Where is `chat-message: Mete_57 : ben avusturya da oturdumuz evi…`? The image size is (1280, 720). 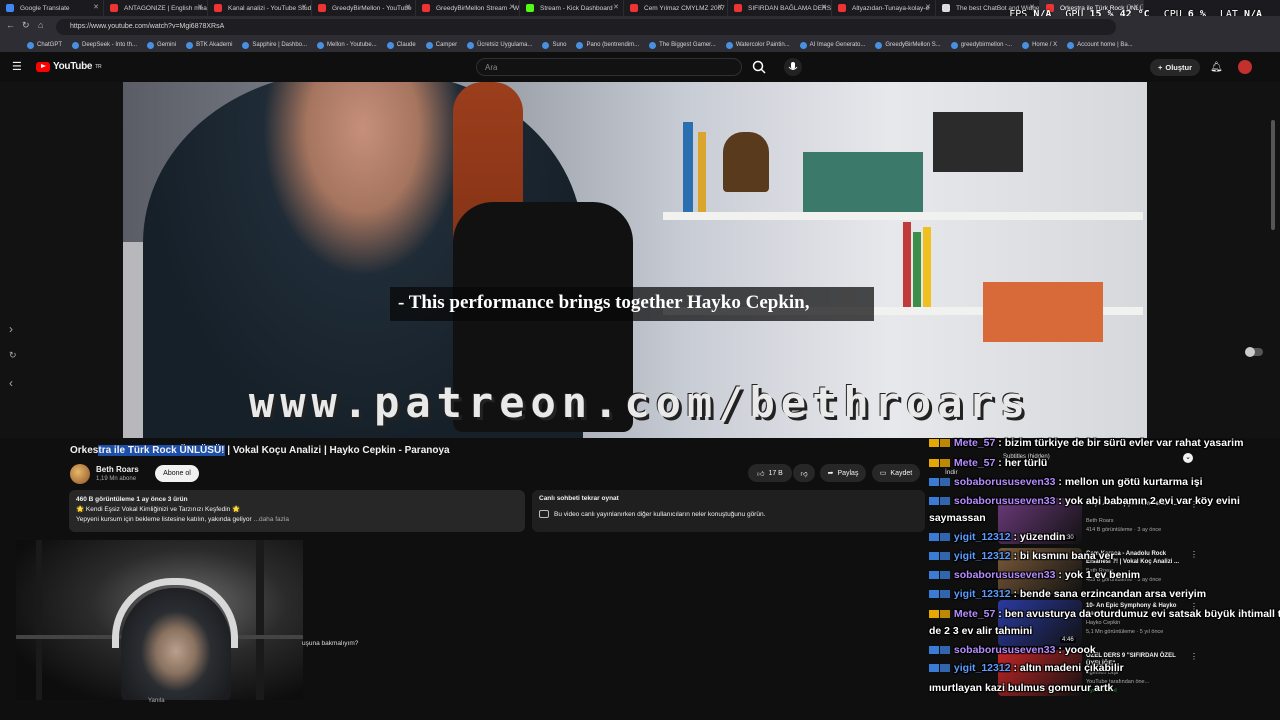 chat-message: Mete_57 : ben avusturya da oturdumuz evi… is located at coordinates (1104, 614).